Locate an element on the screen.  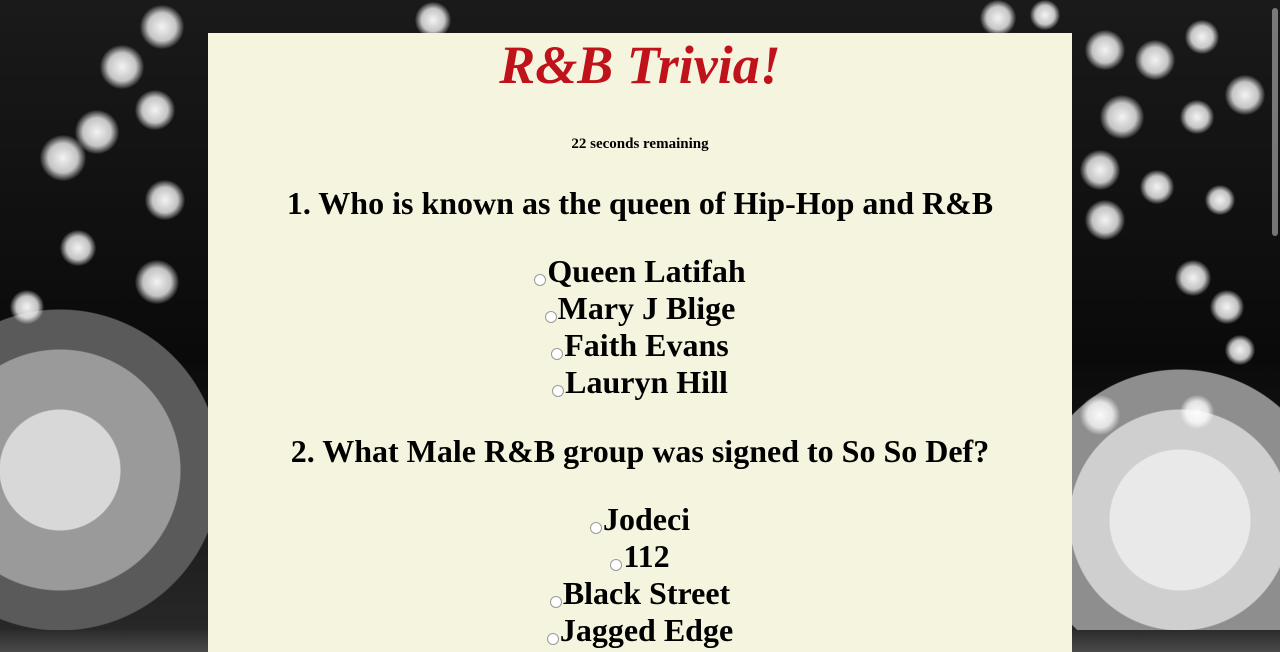
answer-label: 112 is located at coordinates (646, 556).